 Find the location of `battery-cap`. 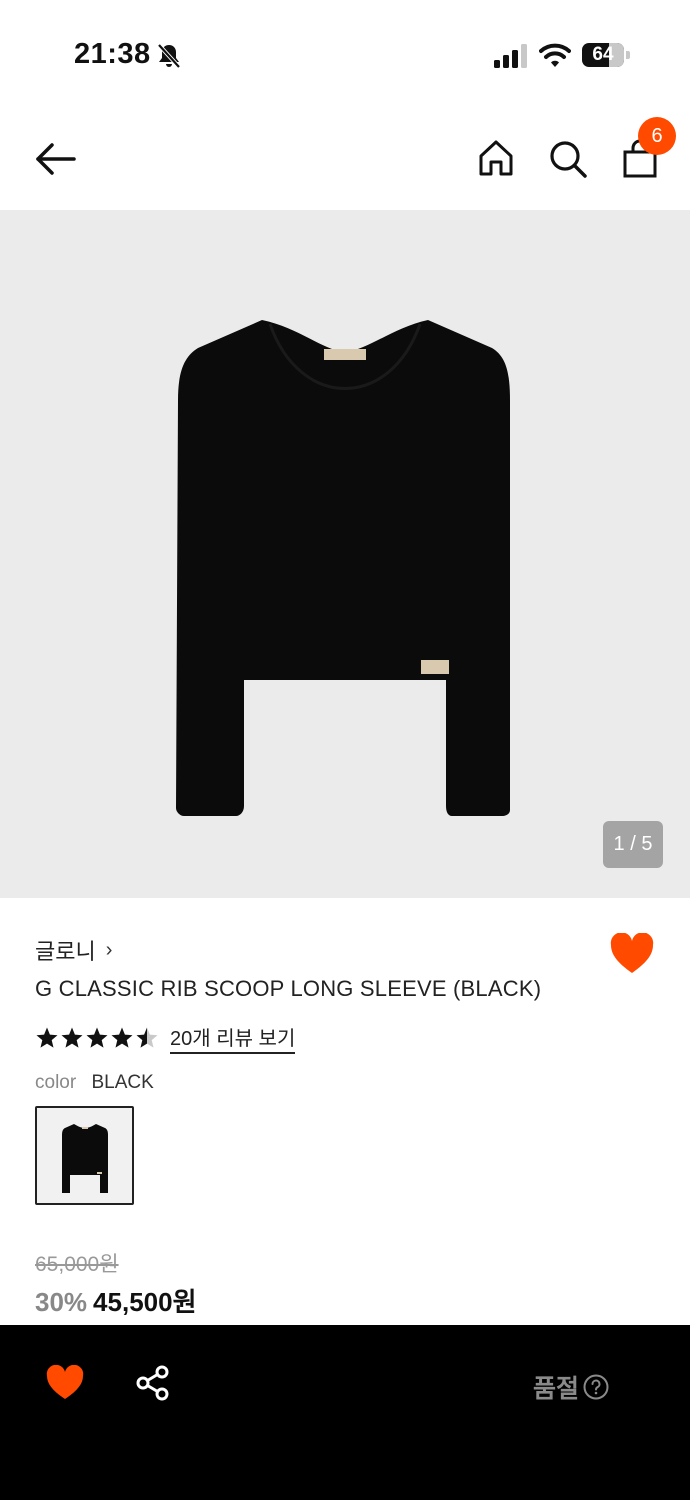

battery-cap is located at coordinates (628, 55).